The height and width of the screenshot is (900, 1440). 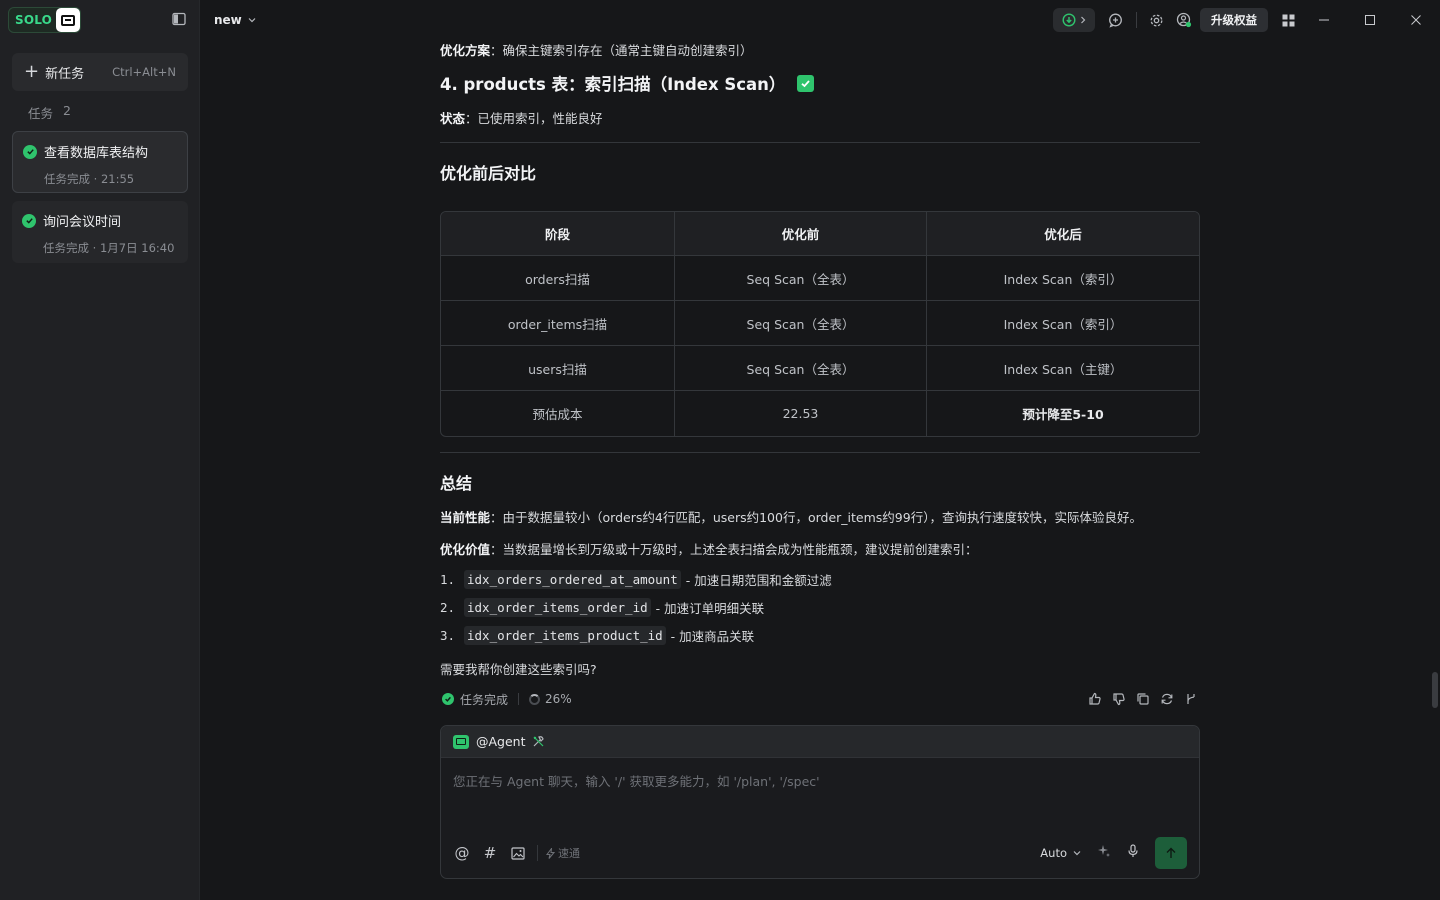 What do you see at coordinates (1063, 278) in the screenshot?
I see `table-cell: Index Scan（索引）` at bounding box center [1063, 278].